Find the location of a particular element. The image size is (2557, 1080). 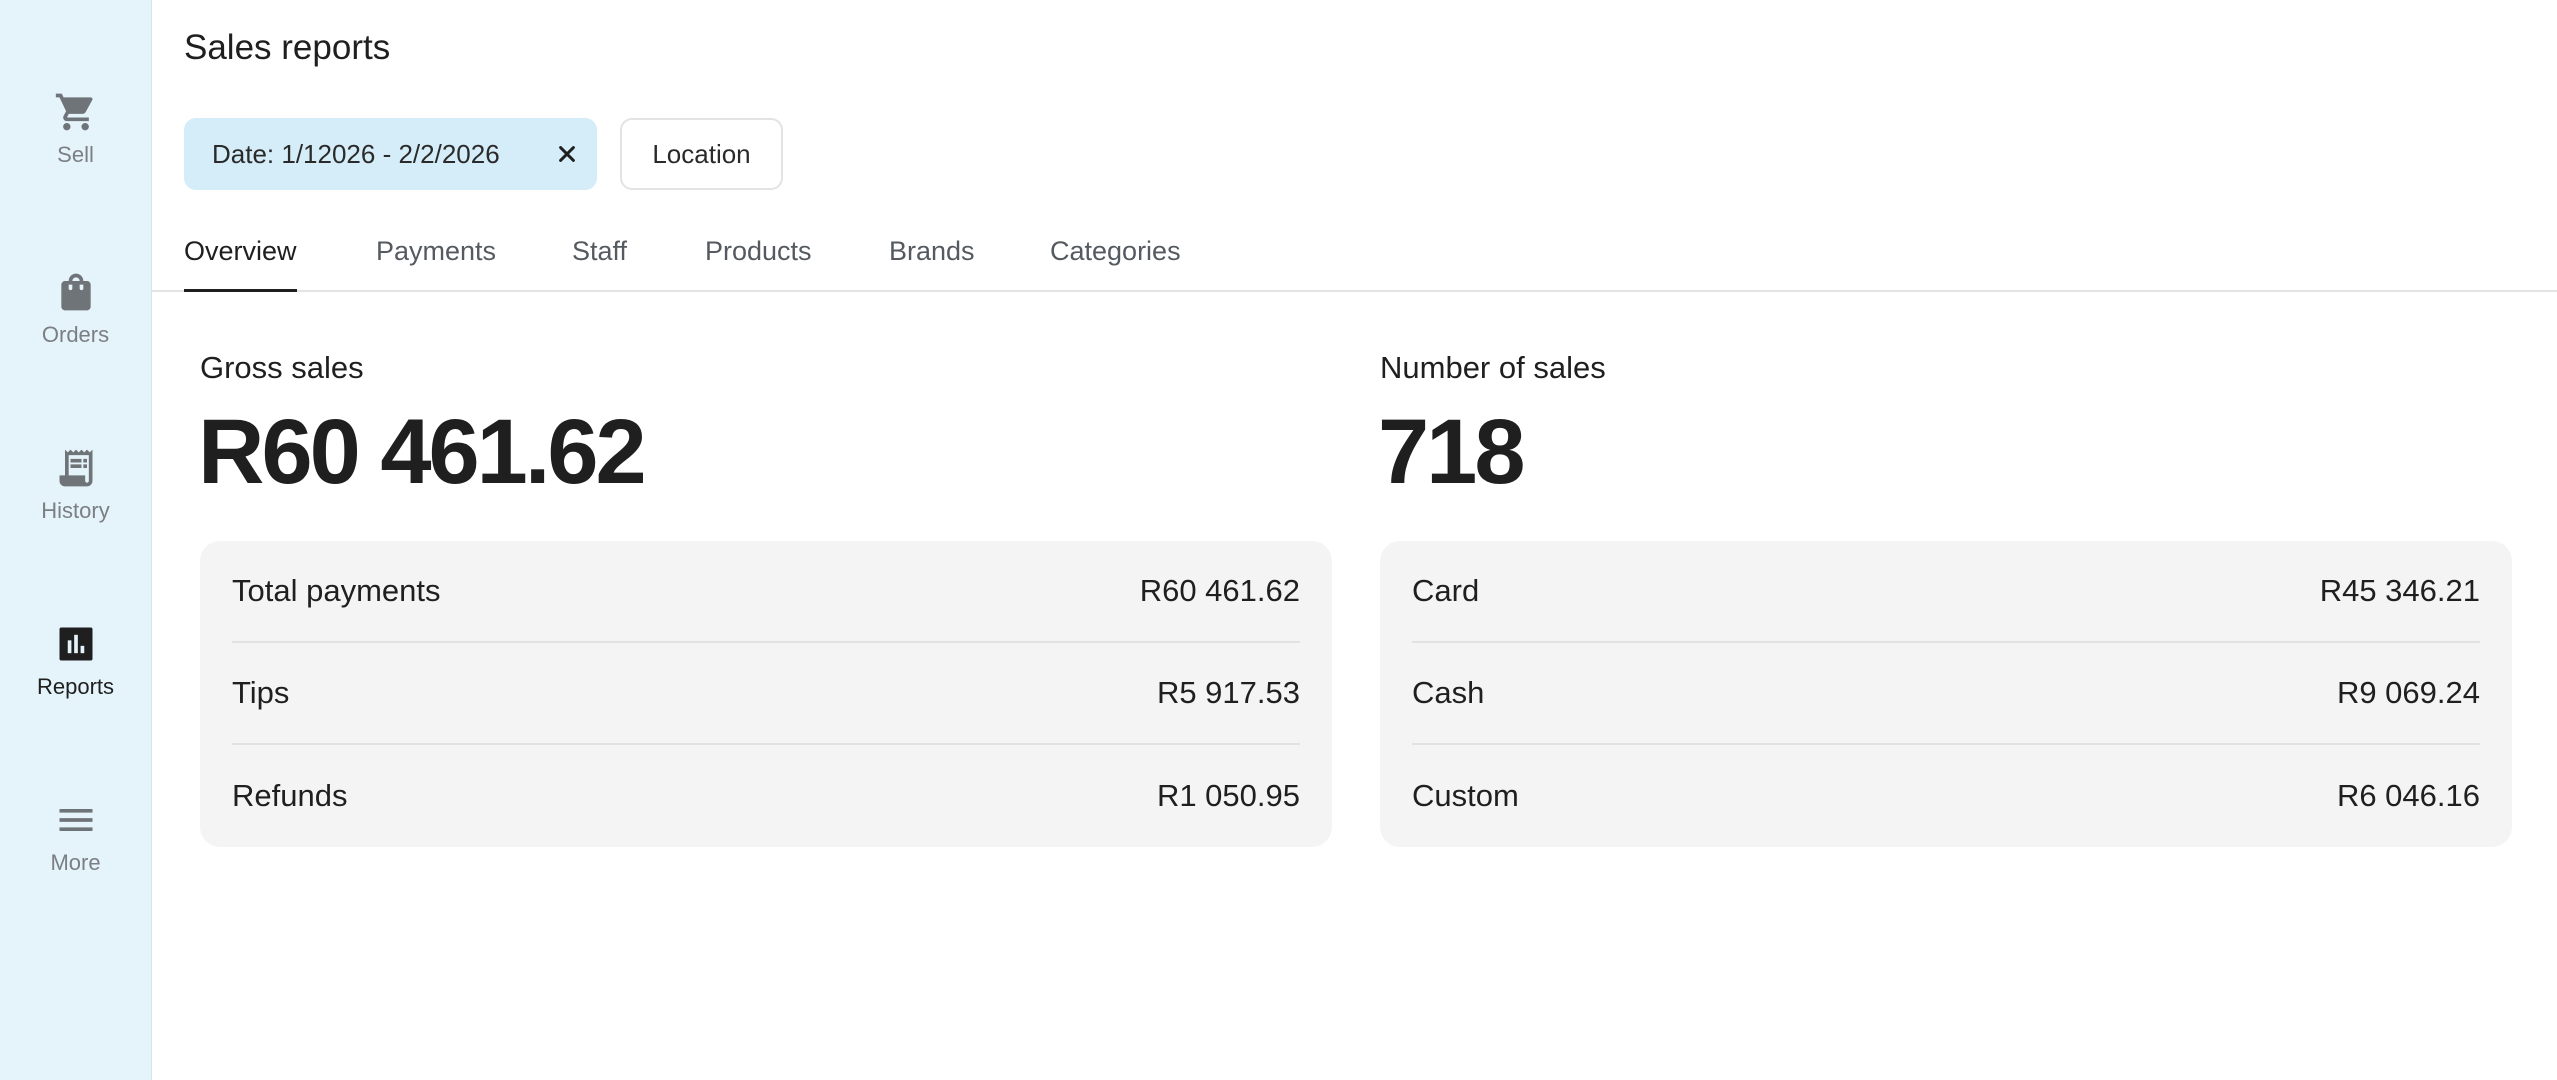

date-filter-chip: Date: 1/12026 - 2/2/2026 is located at coordinates (390, 154).